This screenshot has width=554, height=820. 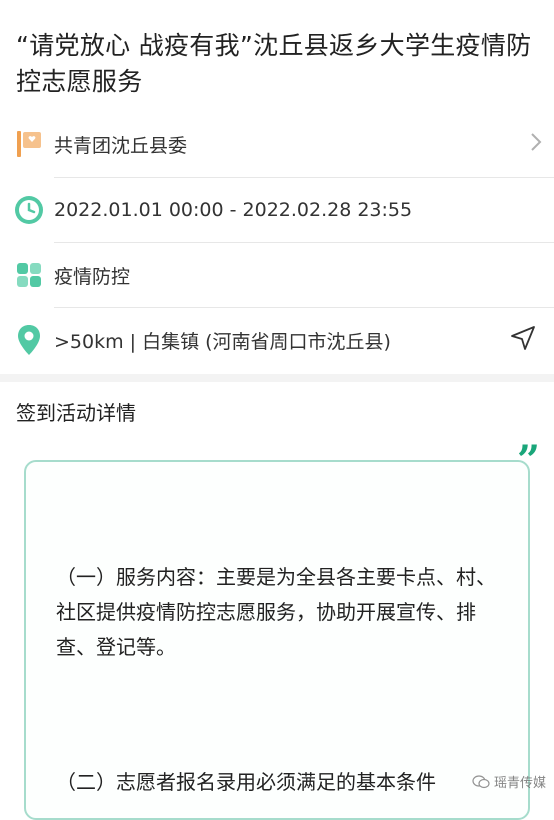 I want to click on watermark: 瑶青传媒, so click(x=509, y=781).